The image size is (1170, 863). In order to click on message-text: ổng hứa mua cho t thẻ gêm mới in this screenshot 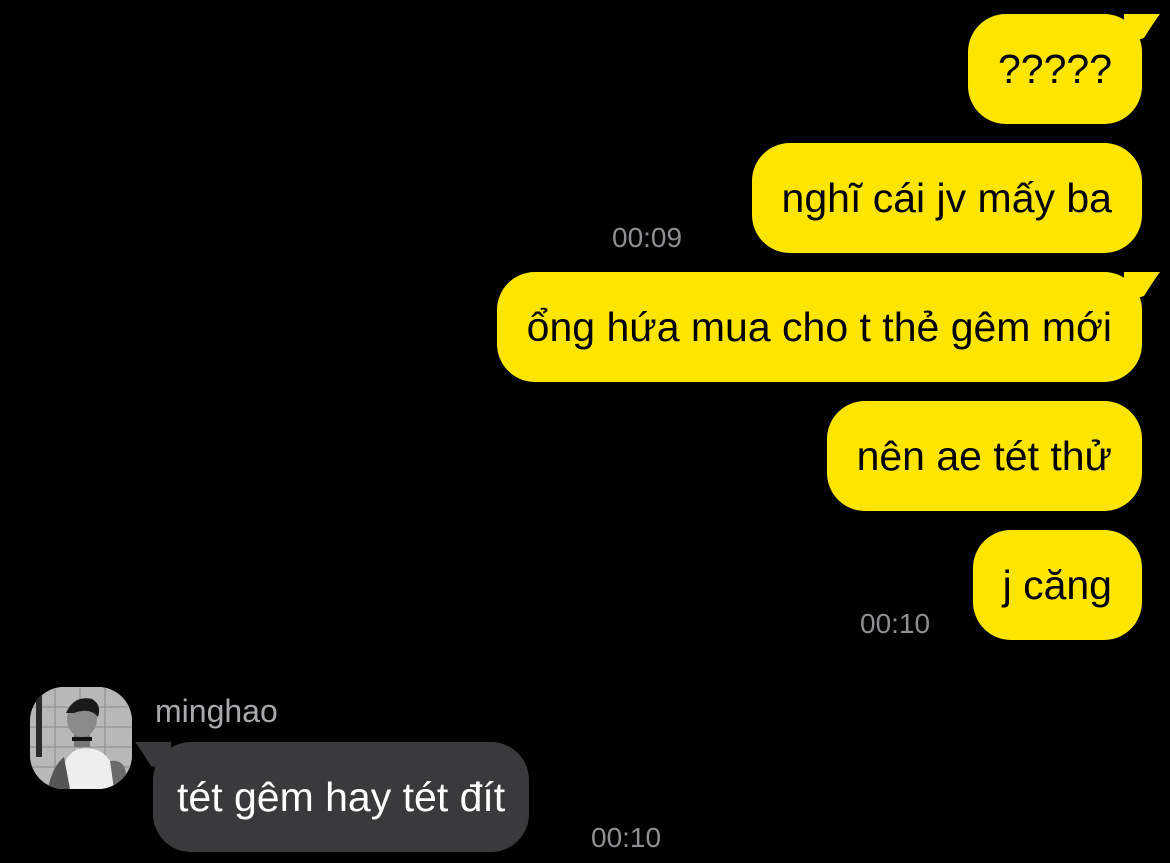, I will do `click(819, 327)`.